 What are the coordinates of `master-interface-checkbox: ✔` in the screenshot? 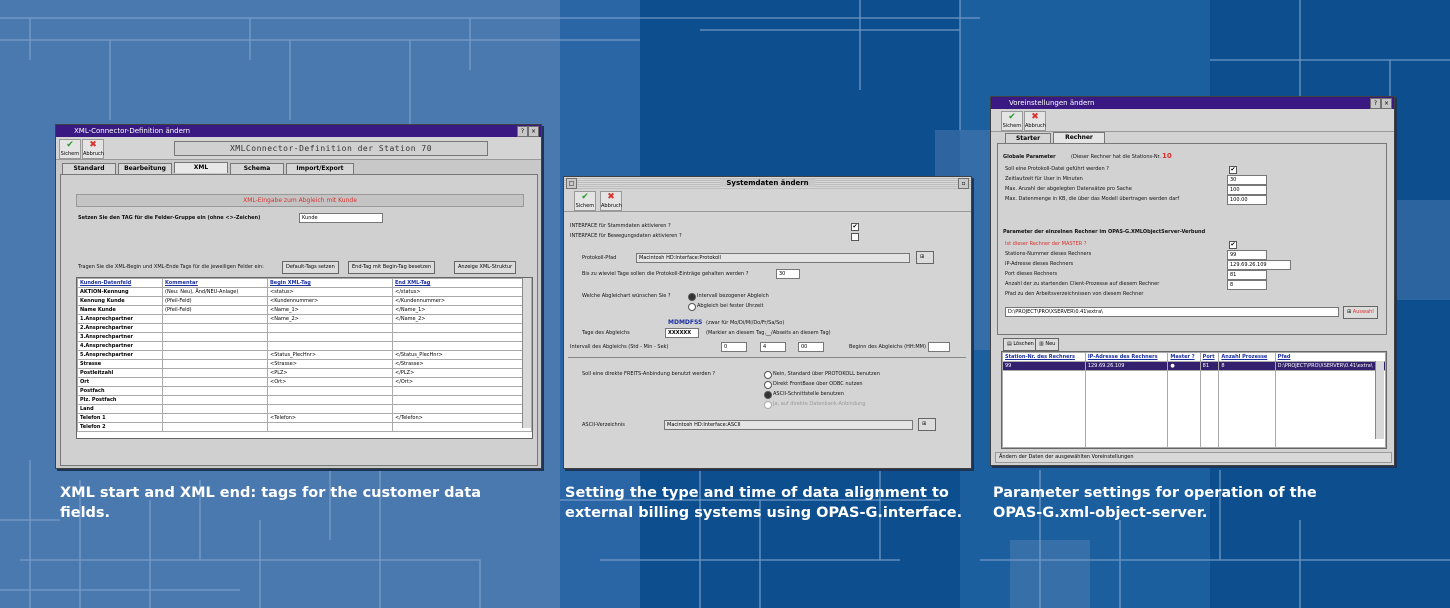 It's located at (855, 227).